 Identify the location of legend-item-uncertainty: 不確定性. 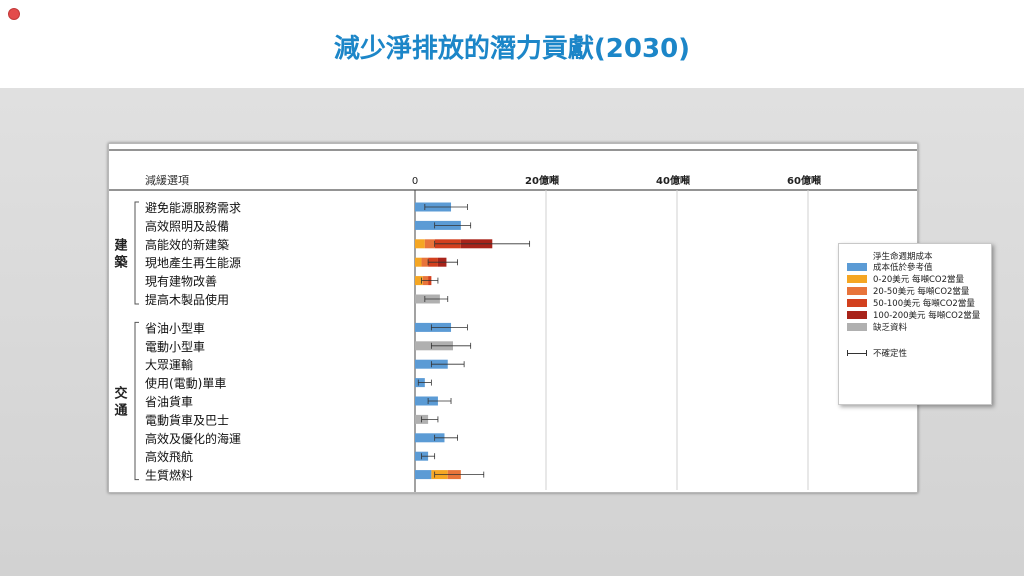
(877, 353).